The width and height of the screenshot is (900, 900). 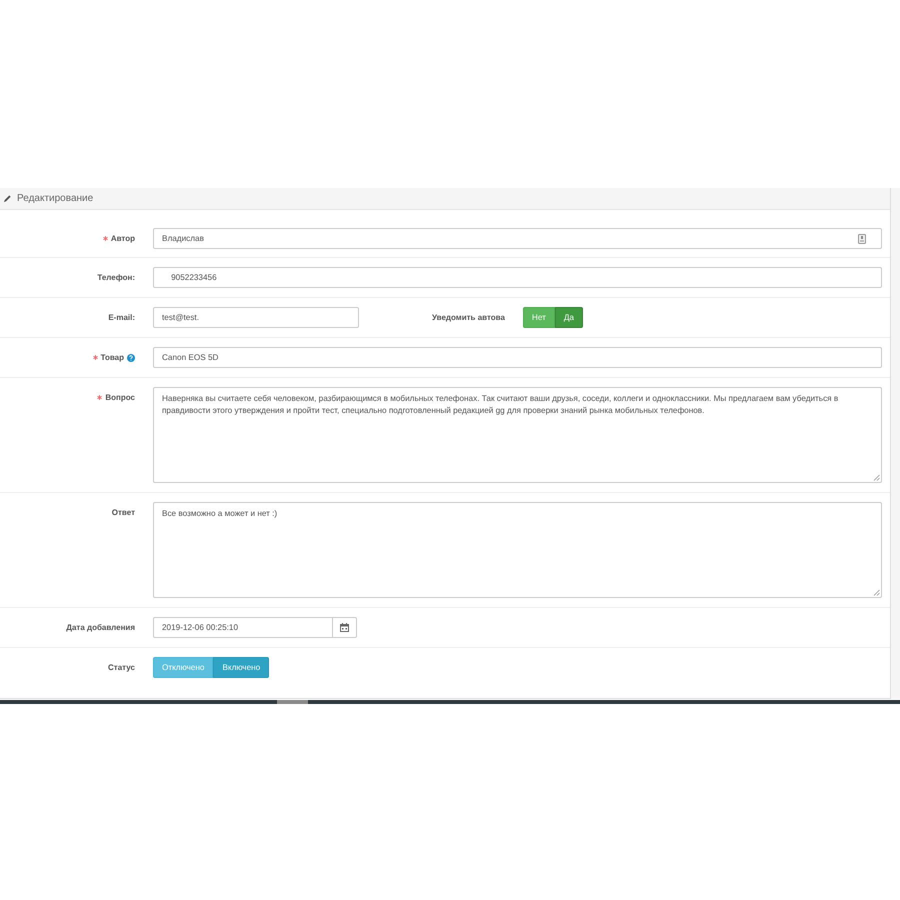 What do you see at coordinates (123, 512) in the screenshot?
I see `field-label: Ответ` at bounding box center [123, 512].